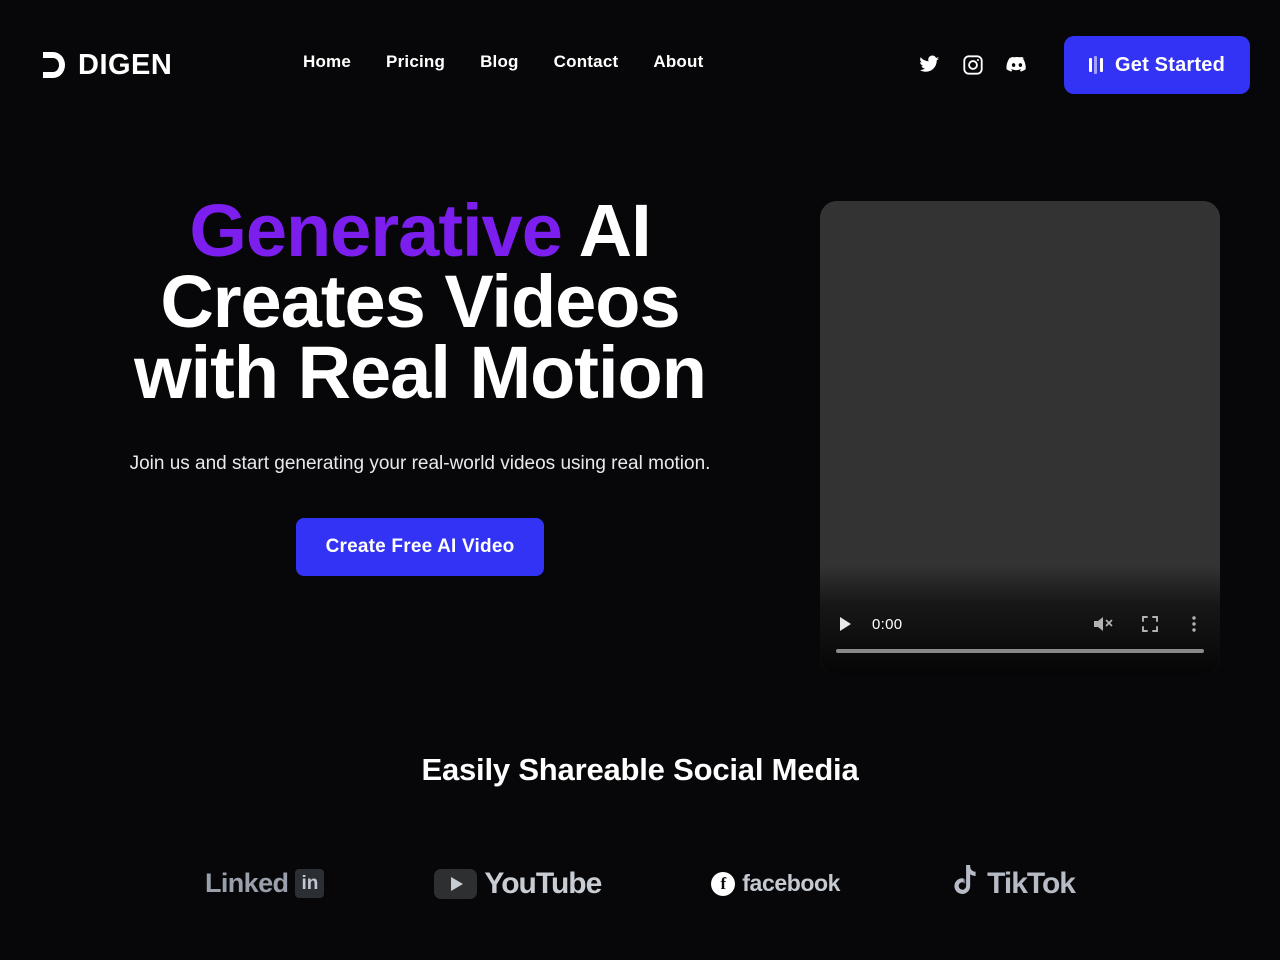  I want to click on discord-icon, so click(1017, 65).